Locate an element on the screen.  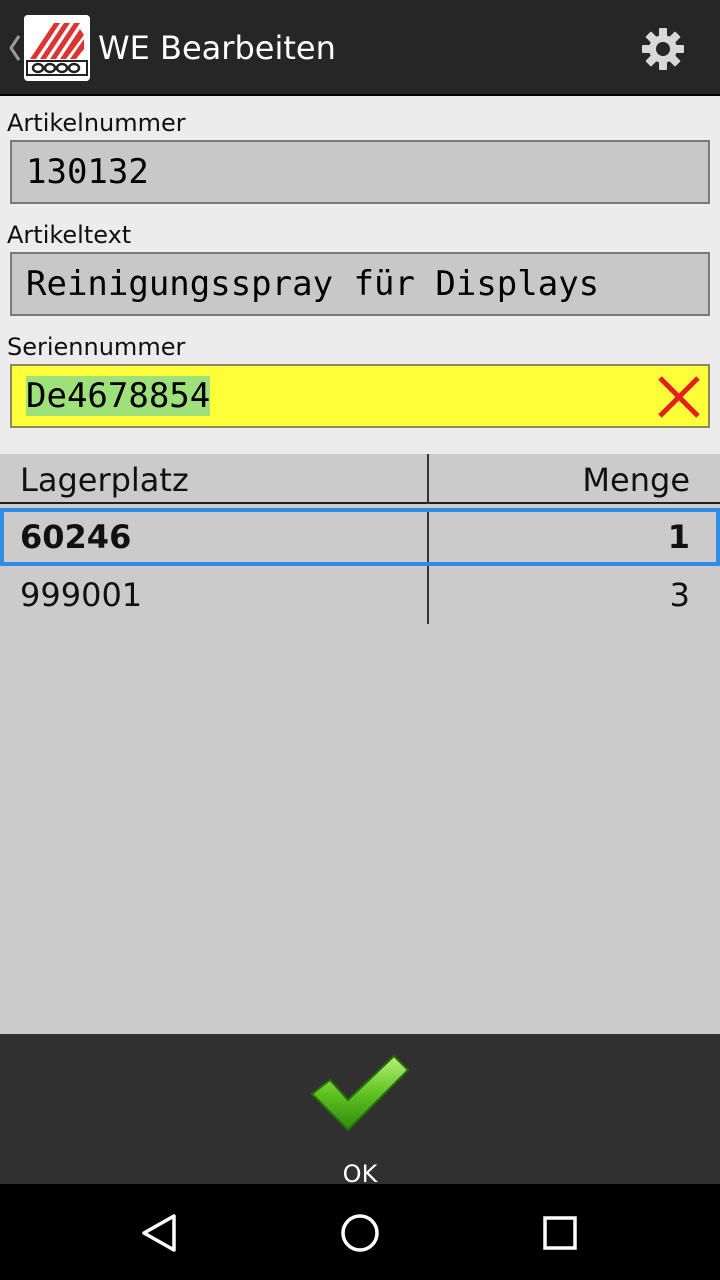
system-nav-bar is located at coordinates (360, 1232).